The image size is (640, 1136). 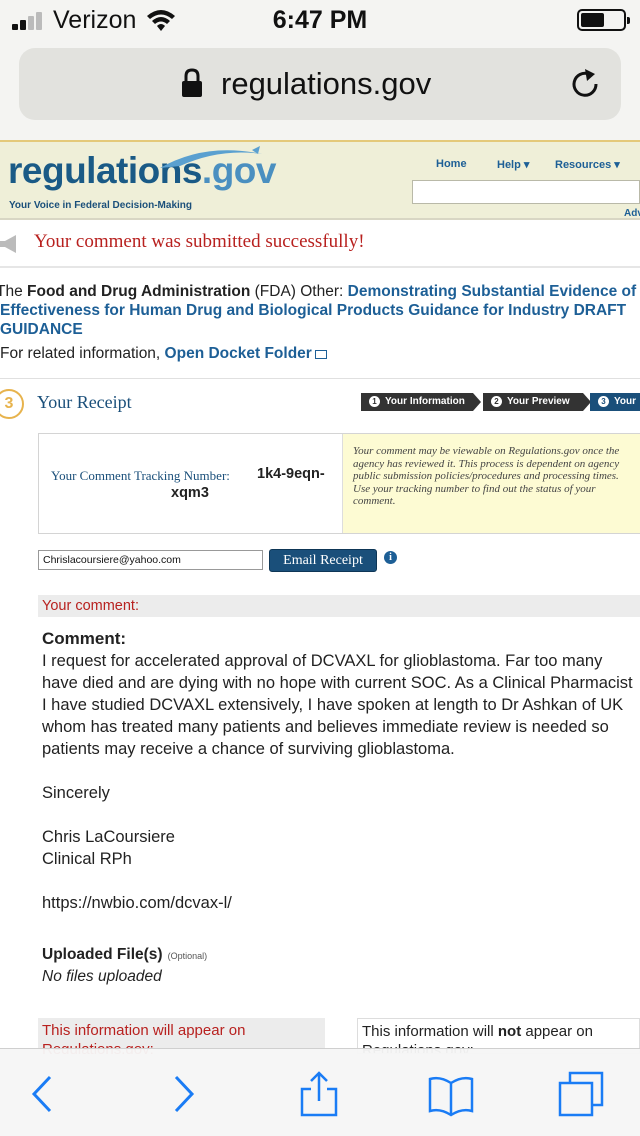 What do you see at coordinates (513, 164) in the screenshot?
I see `nav-help: Help ▾` at bounding box center [513, 164].